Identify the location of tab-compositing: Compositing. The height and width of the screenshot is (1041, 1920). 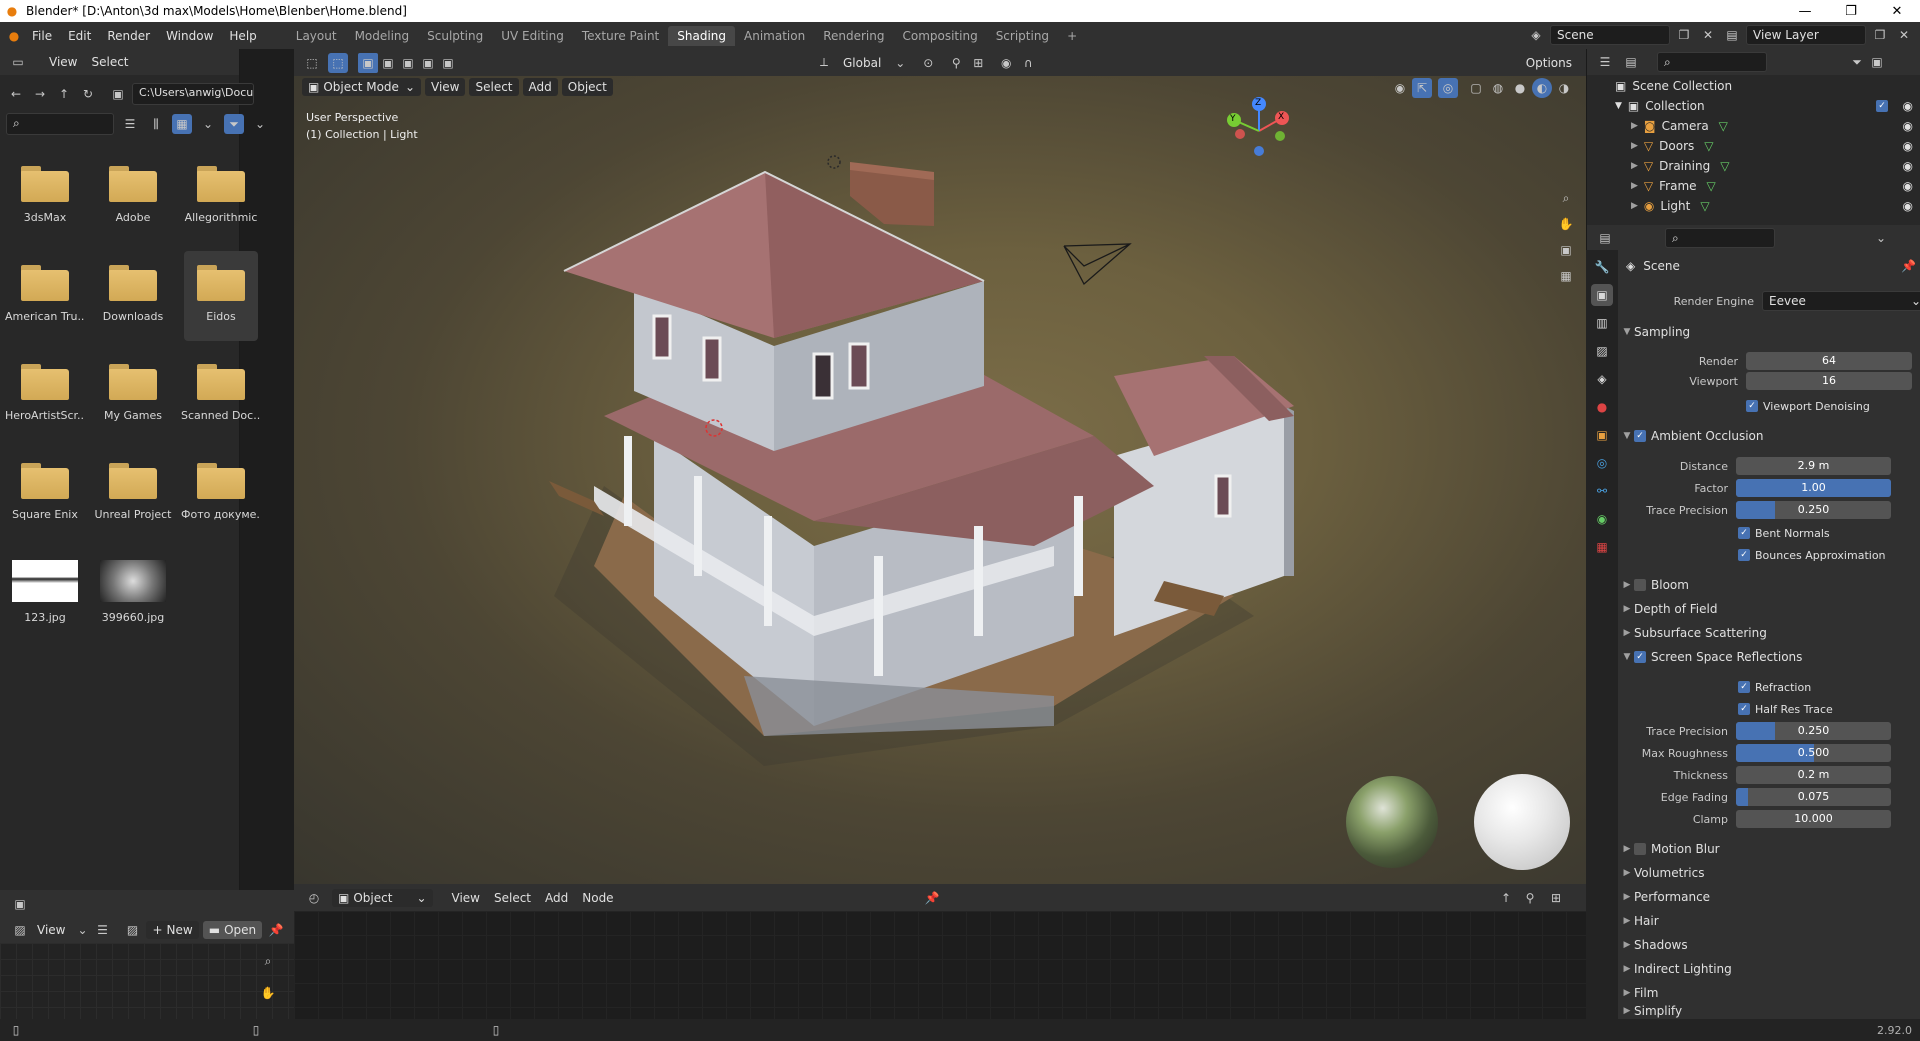
(939, 36).